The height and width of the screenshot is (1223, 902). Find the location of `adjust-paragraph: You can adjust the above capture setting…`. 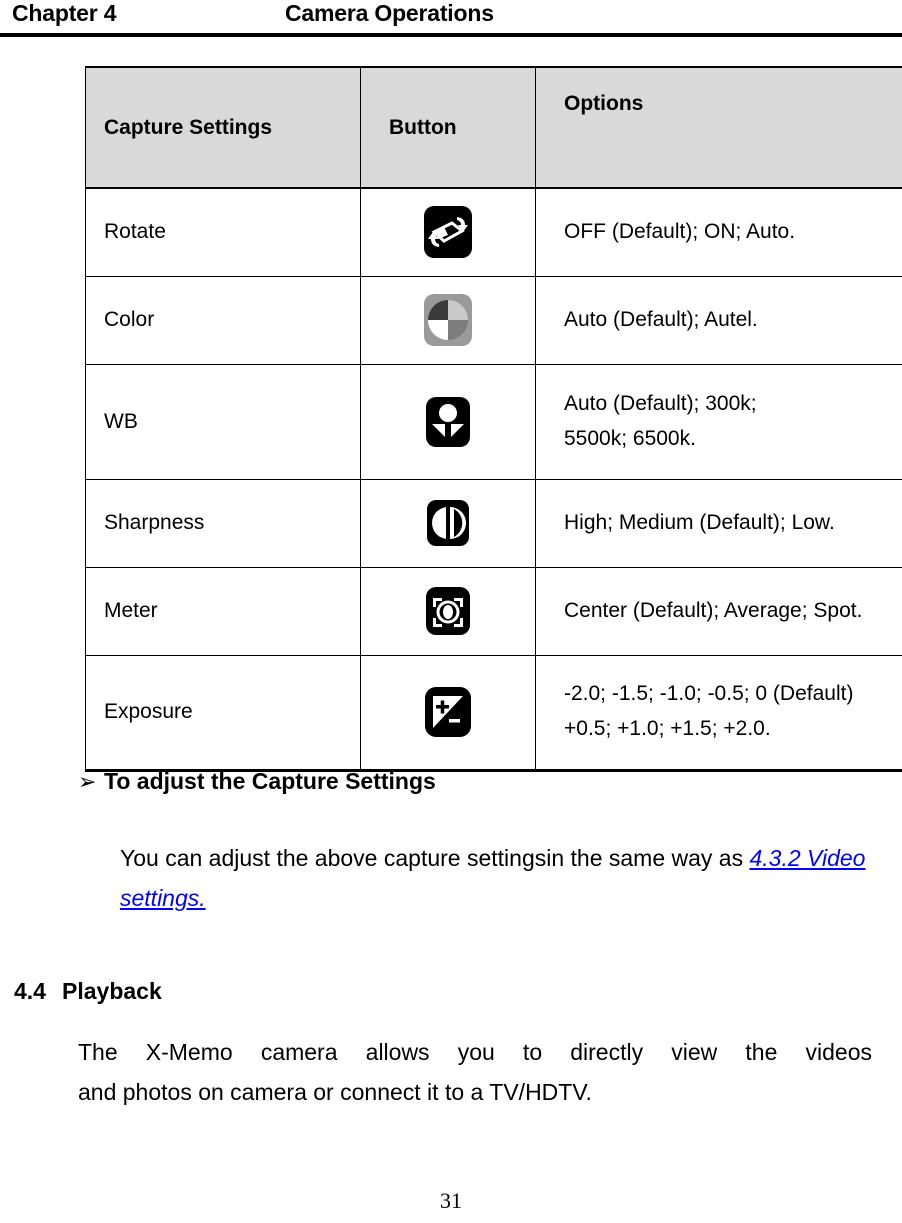

adjust-paragraph: You can adjust the above capture setting… is located at coordinates (496, 878).